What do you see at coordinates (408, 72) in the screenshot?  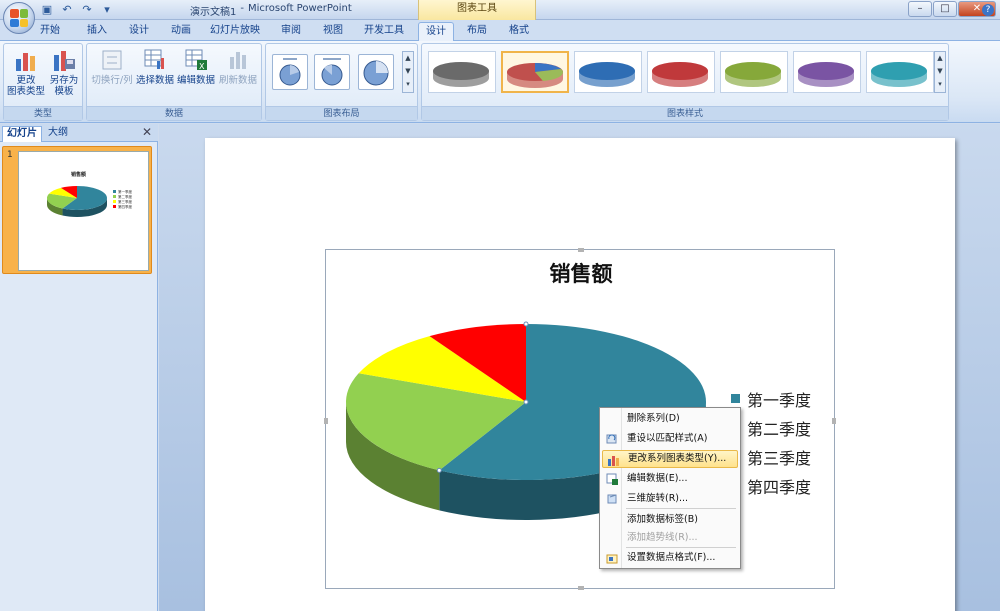 I see `chart-layout-scroll: ▲ ▼ ▾` at bounding box center [408, 72].